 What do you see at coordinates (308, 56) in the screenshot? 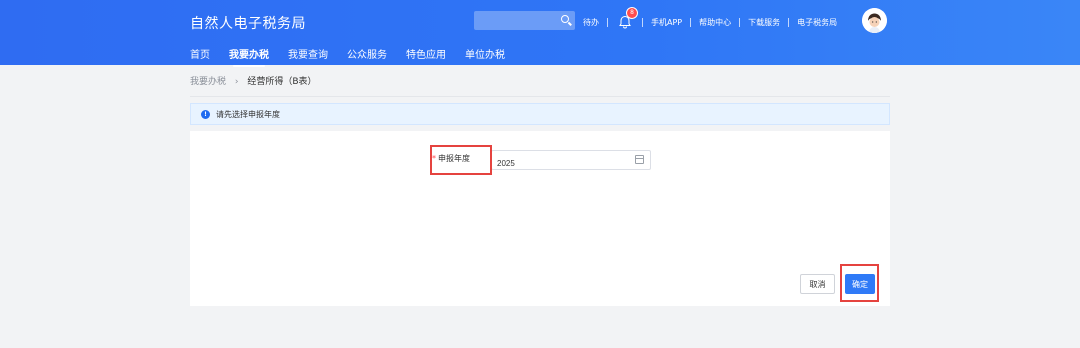
I see `nav-query: 我要查询` at bounding box center [308, 56].